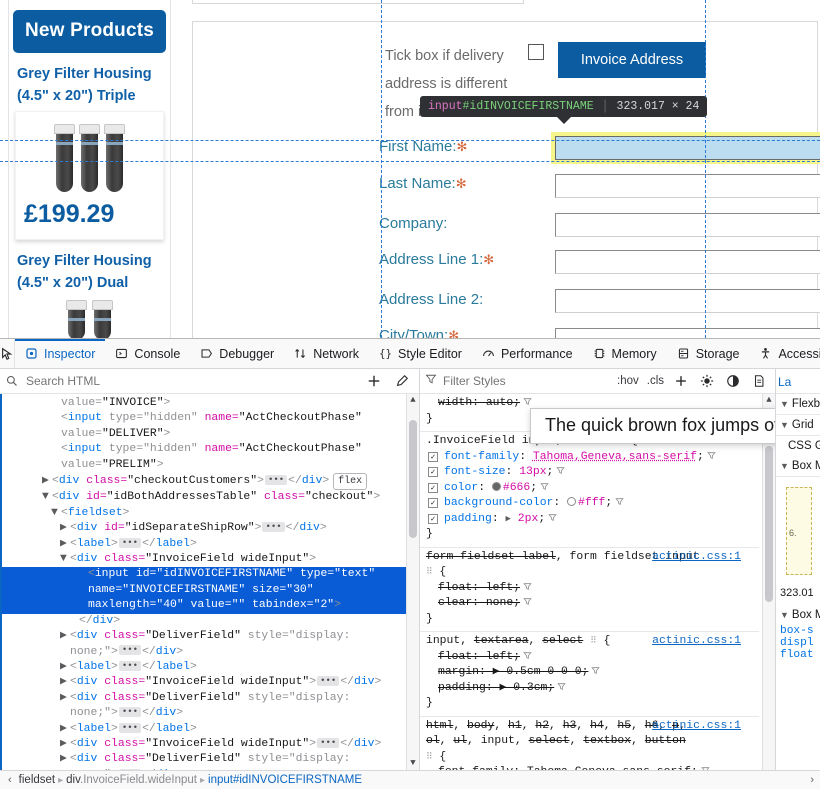 The height and width of the screenshot is (789, 820). Describe the element at coordinates (413, 763) in the screenshot. I see `scroll-down-arrow: ▼` at that location.